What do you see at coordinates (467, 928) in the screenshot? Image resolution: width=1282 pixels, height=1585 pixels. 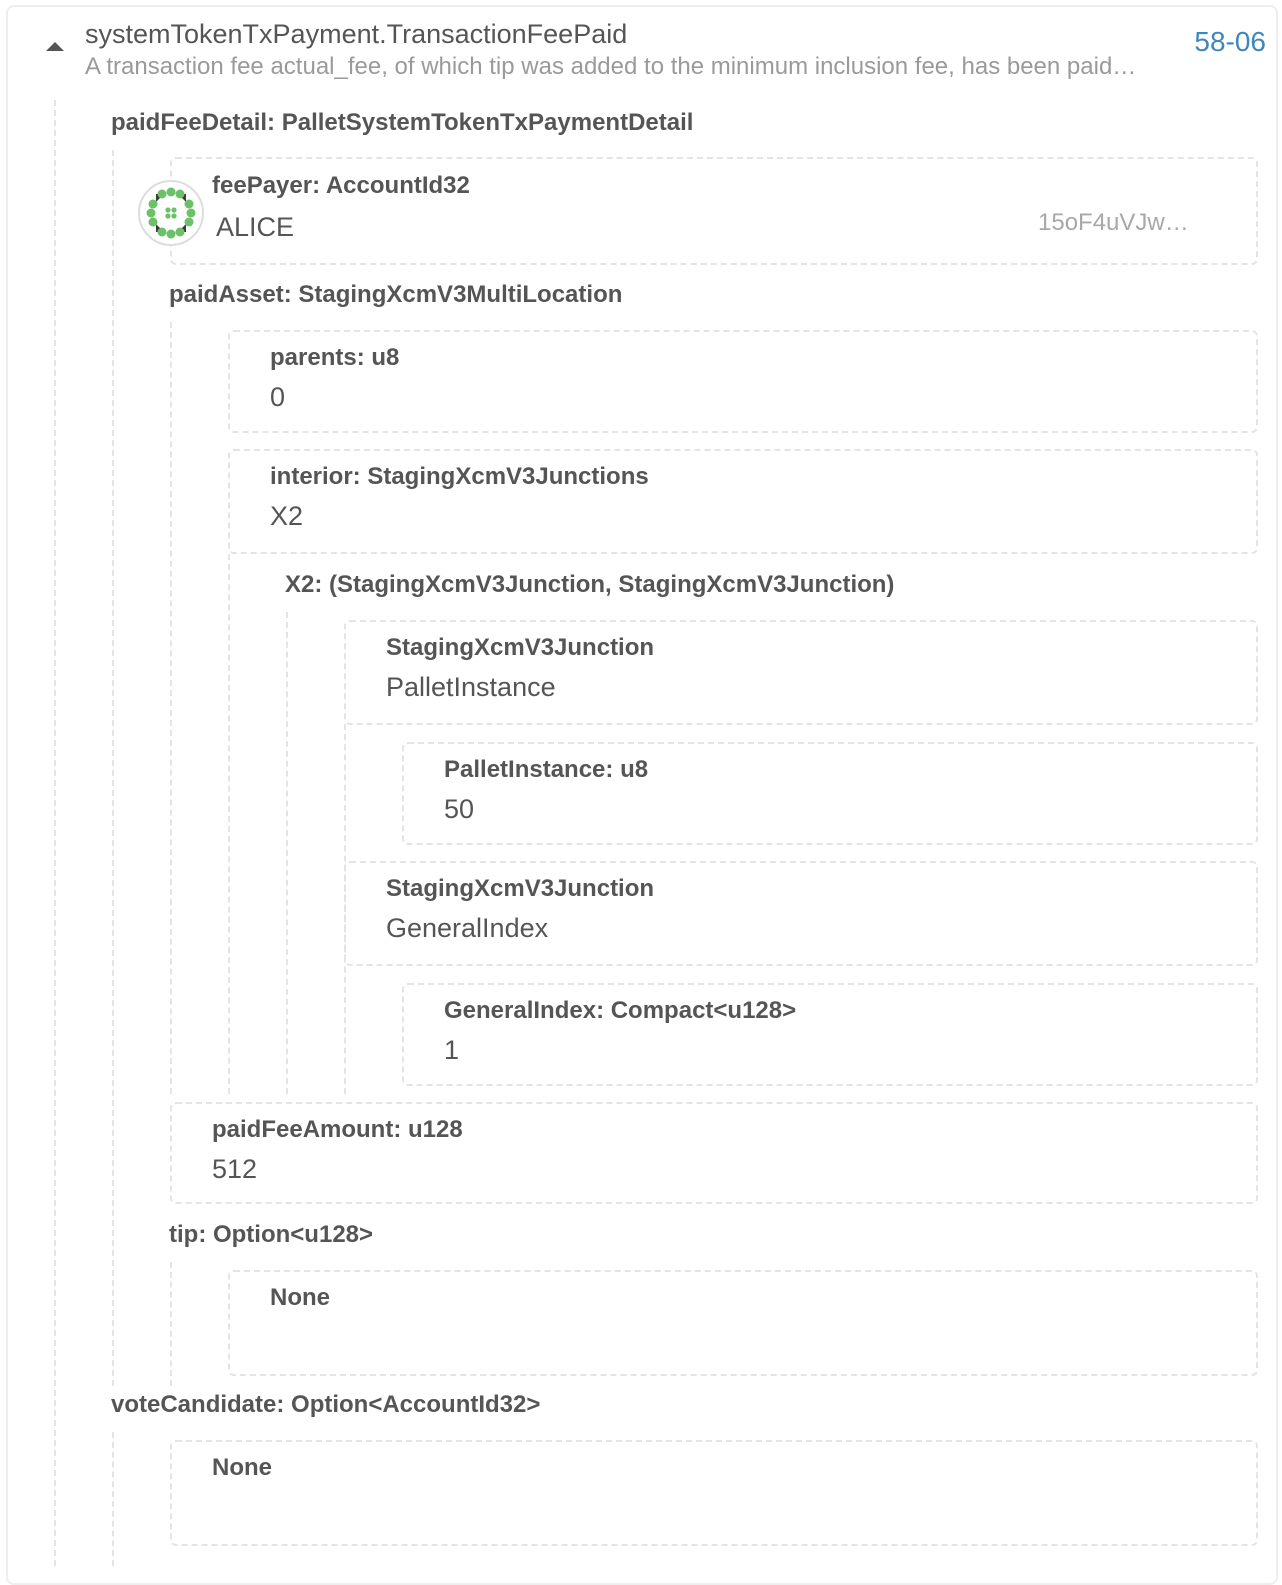 I see `junction-value: GeneralIndex` at bounding box center [467, 928].